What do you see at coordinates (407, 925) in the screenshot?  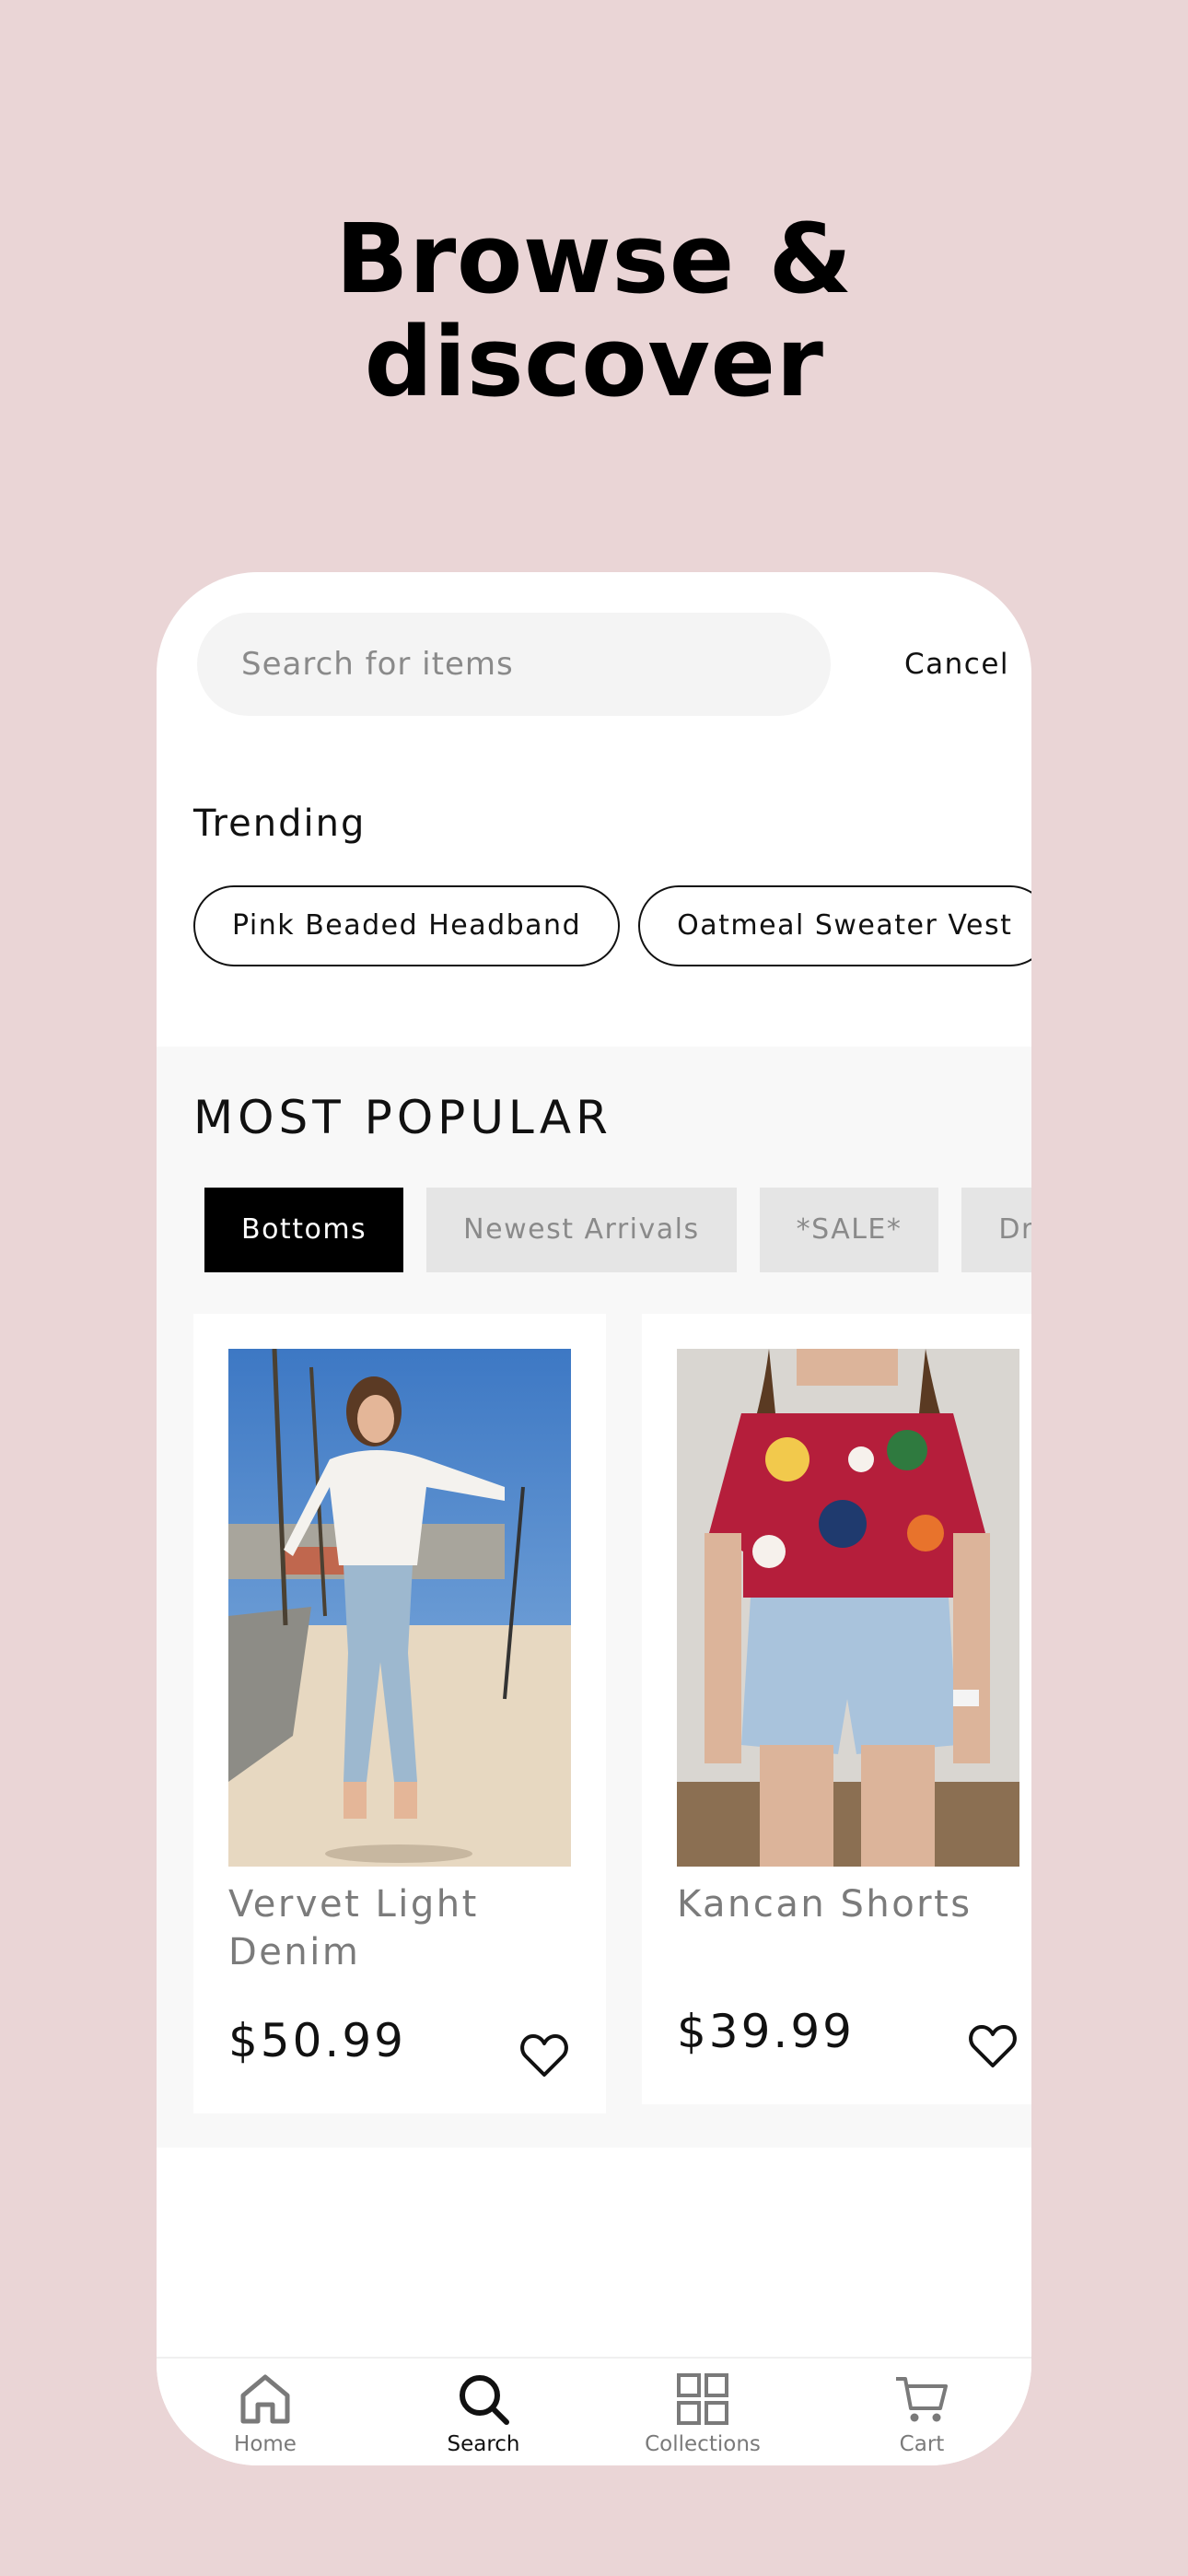 I see `trending-chip: Pink Beaded Headband` at bounding box center [407, 925].